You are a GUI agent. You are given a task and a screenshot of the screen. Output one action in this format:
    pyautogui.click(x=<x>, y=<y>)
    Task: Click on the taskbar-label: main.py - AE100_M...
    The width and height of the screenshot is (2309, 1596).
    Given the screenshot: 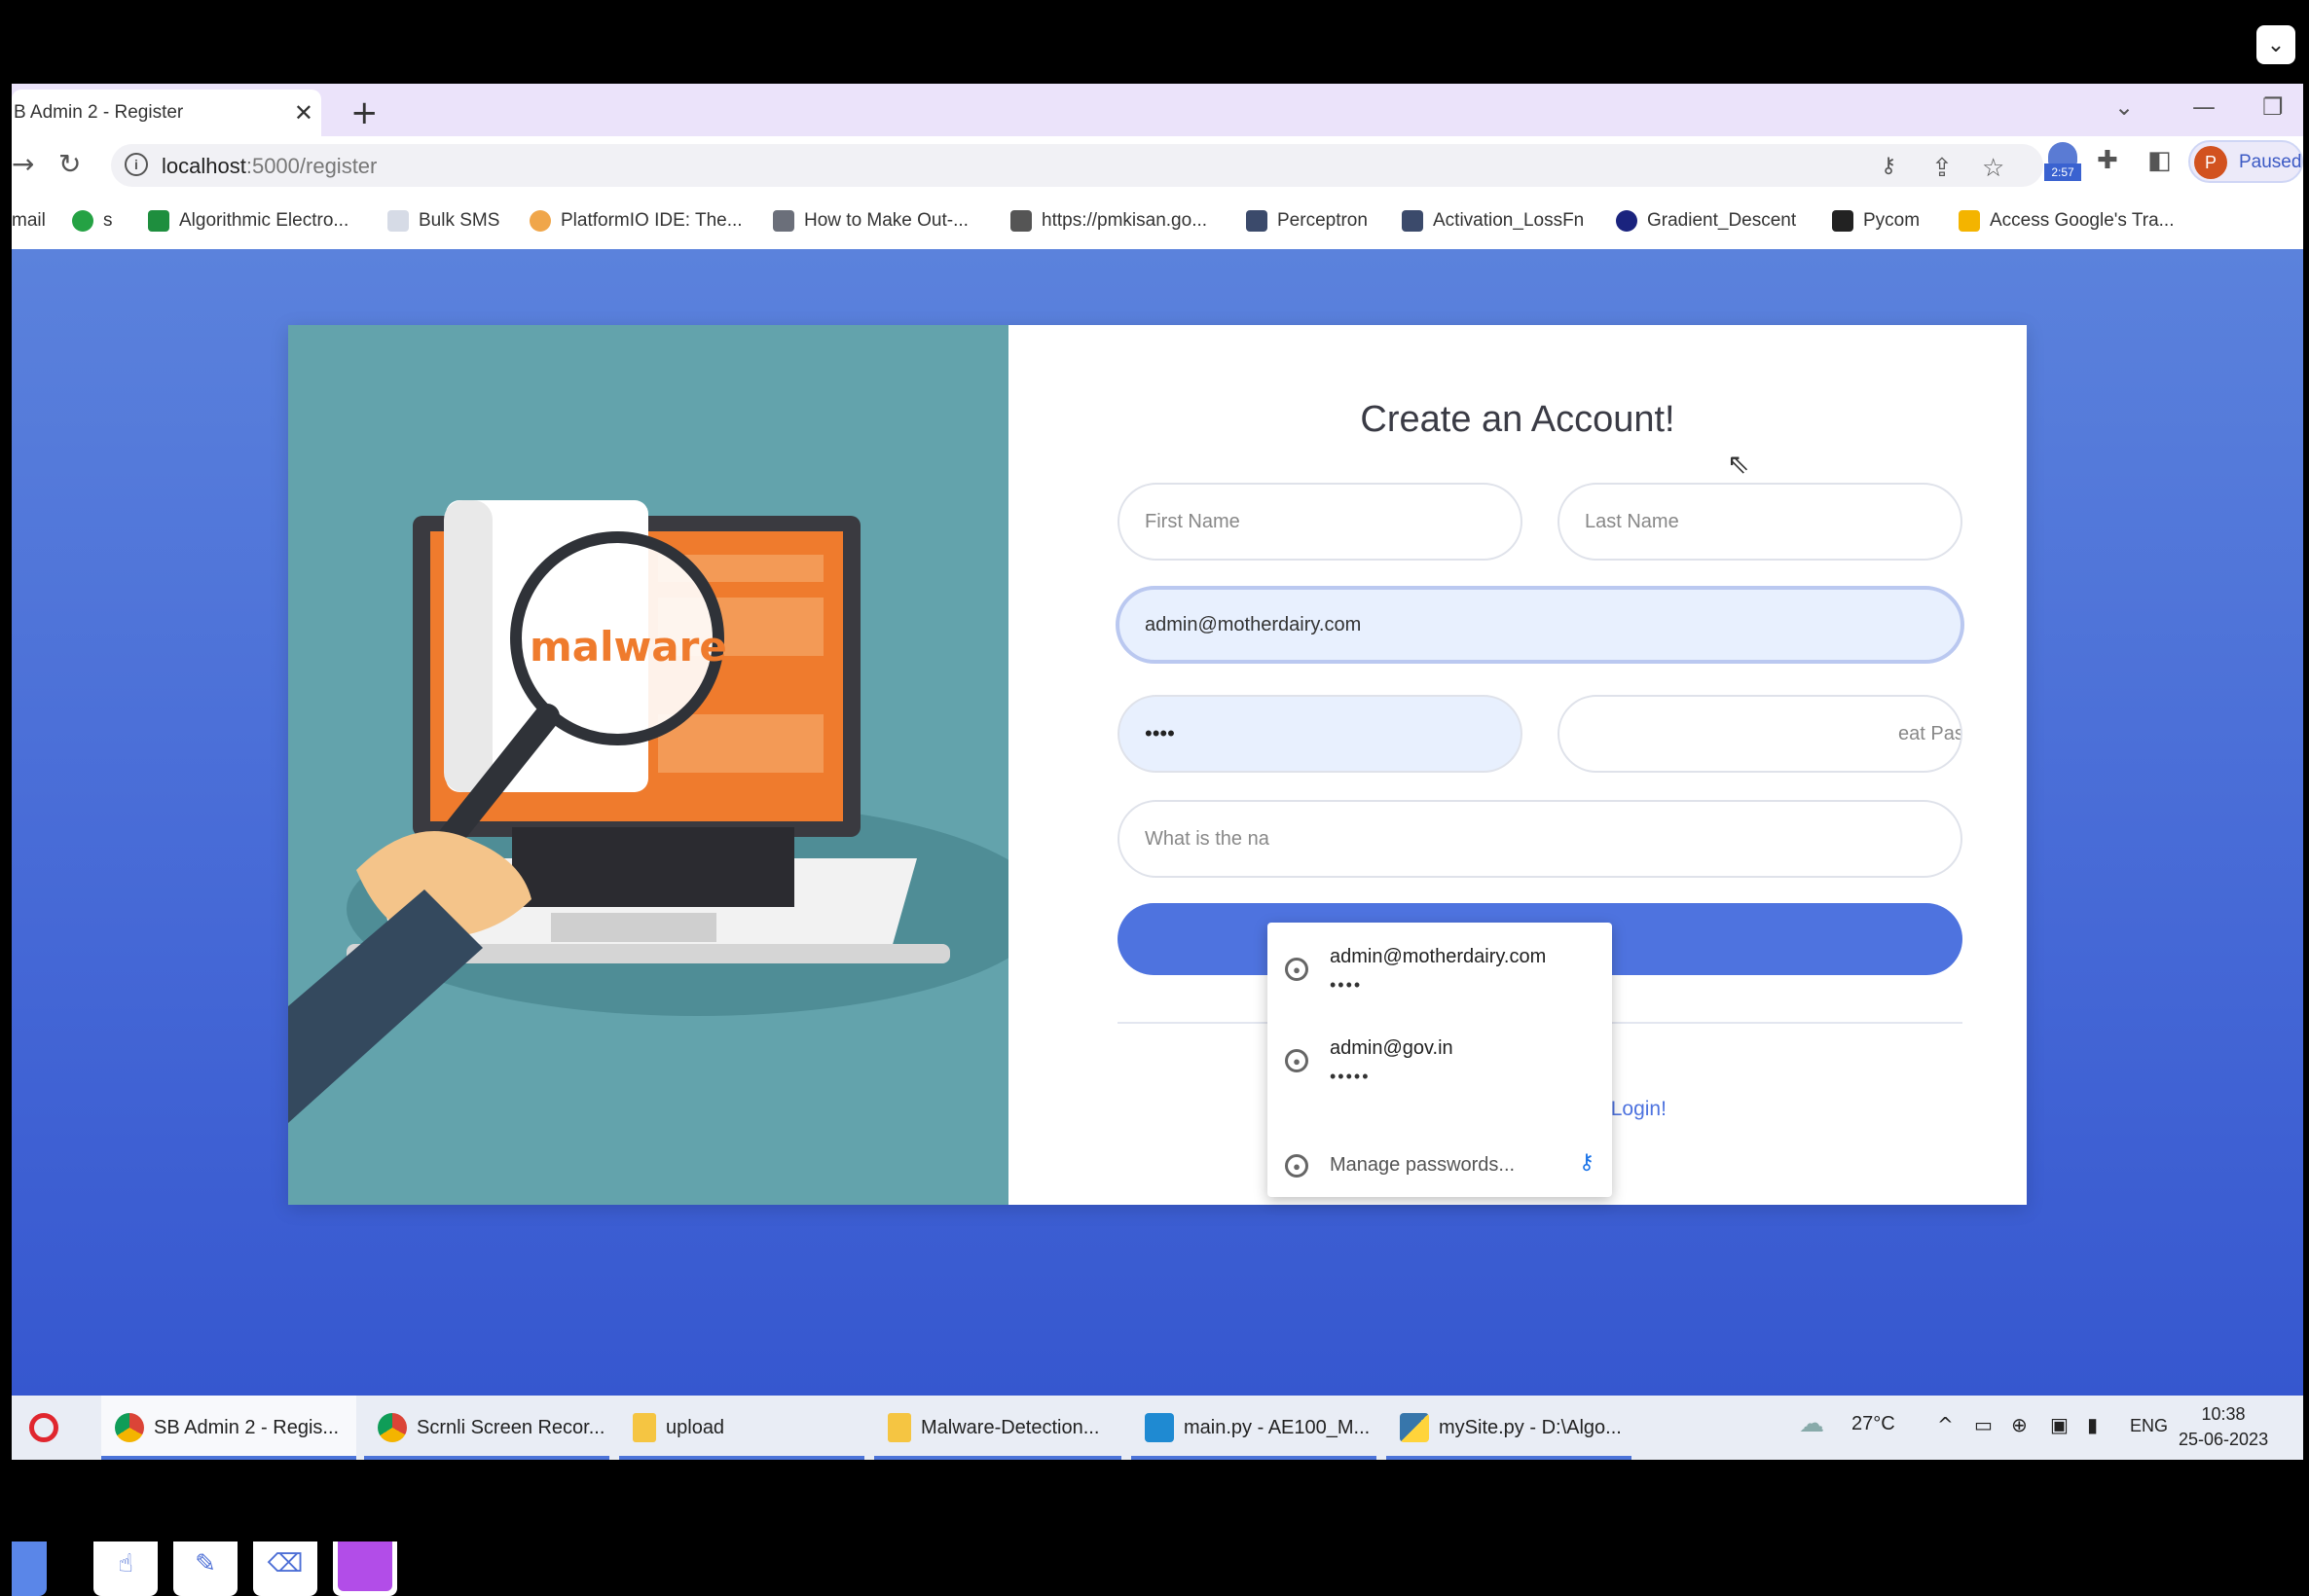 What is the action you would take?
    pyautogui.click(x=1277, y=1427)
    